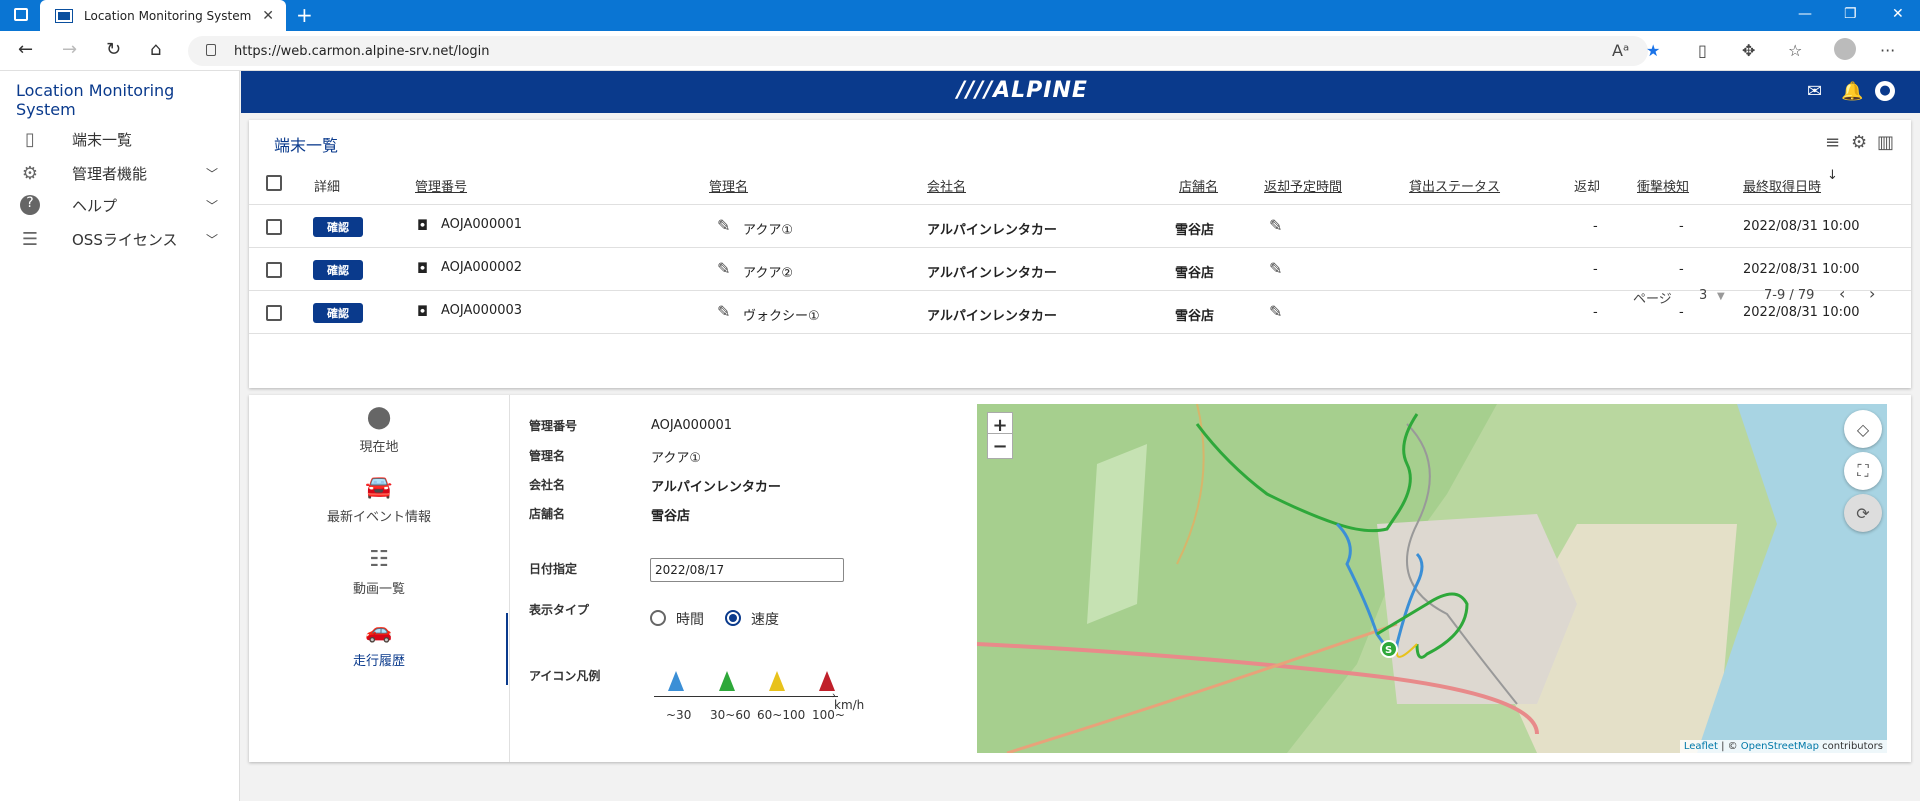 The width and height of the screenshot is (1920, 801). What do you see at coordinates (441, 185) in the screenshot?
I see `col-header-id: 管理番号` at bounding box center [441, 185].